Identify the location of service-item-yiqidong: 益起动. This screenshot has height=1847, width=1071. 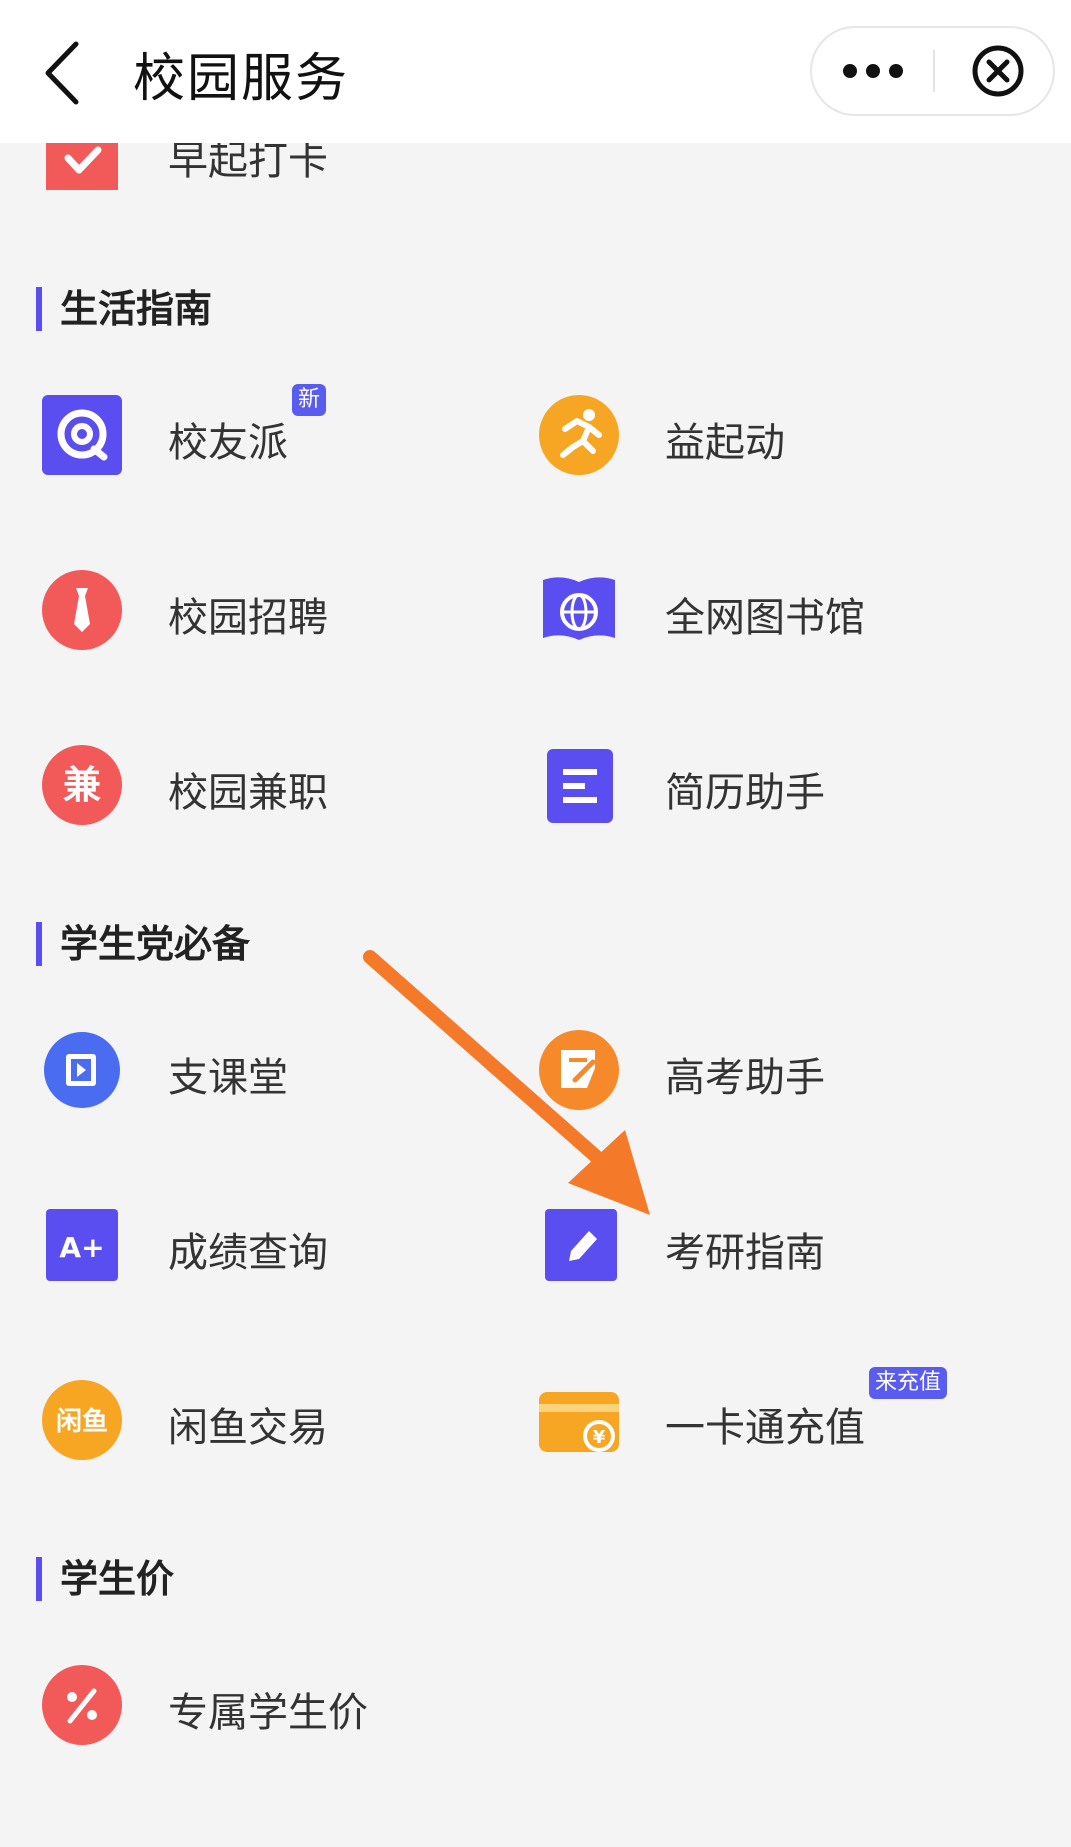
(779, 435).